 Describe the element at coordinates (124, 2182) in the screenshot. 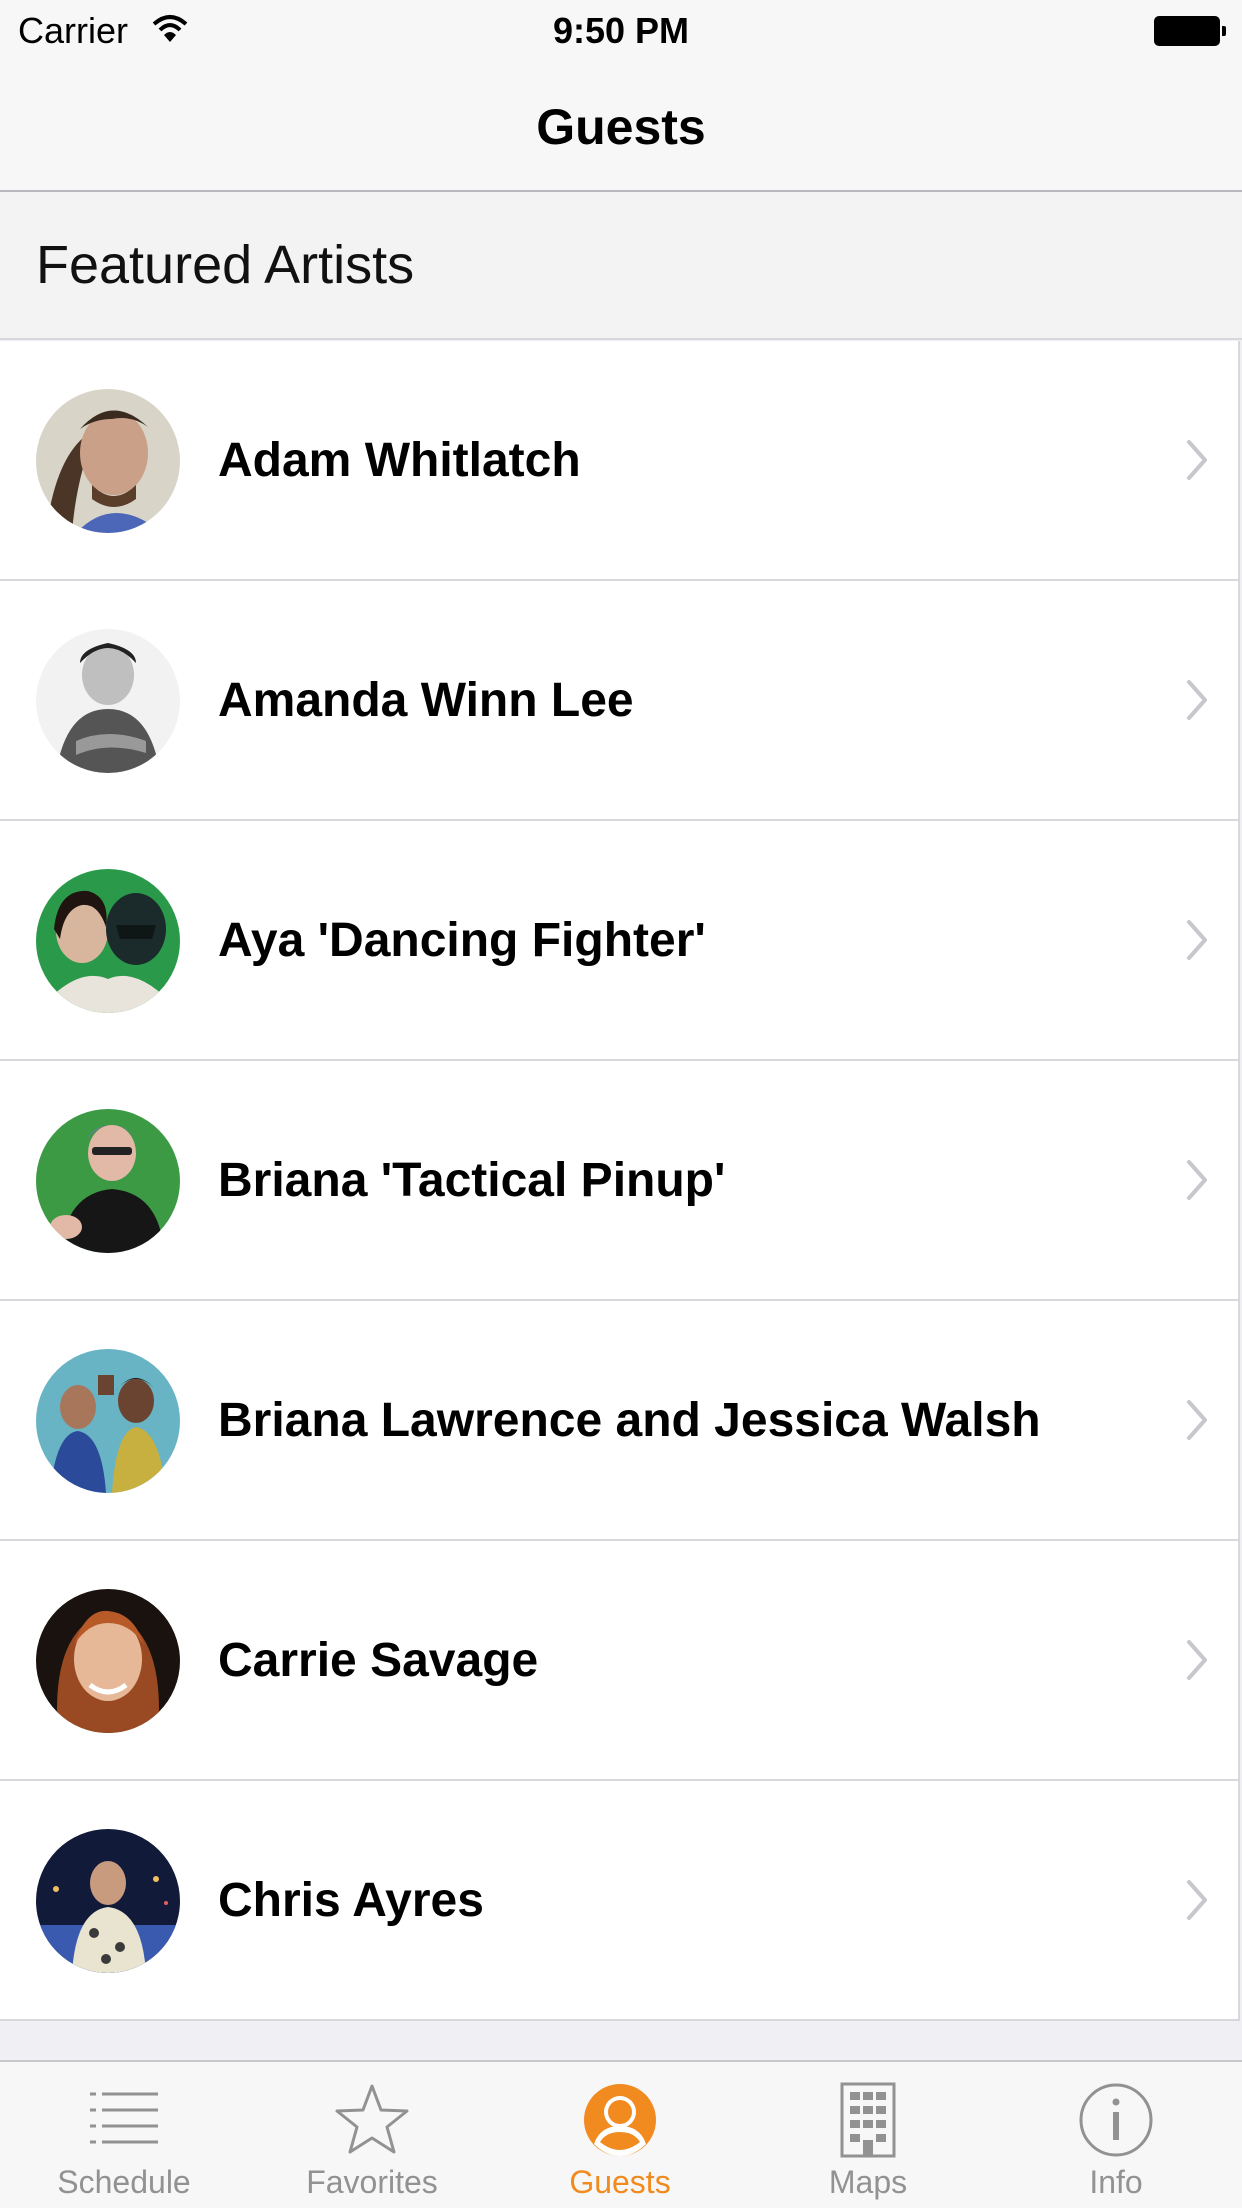

I see `tab-label: Schedule` at that location.